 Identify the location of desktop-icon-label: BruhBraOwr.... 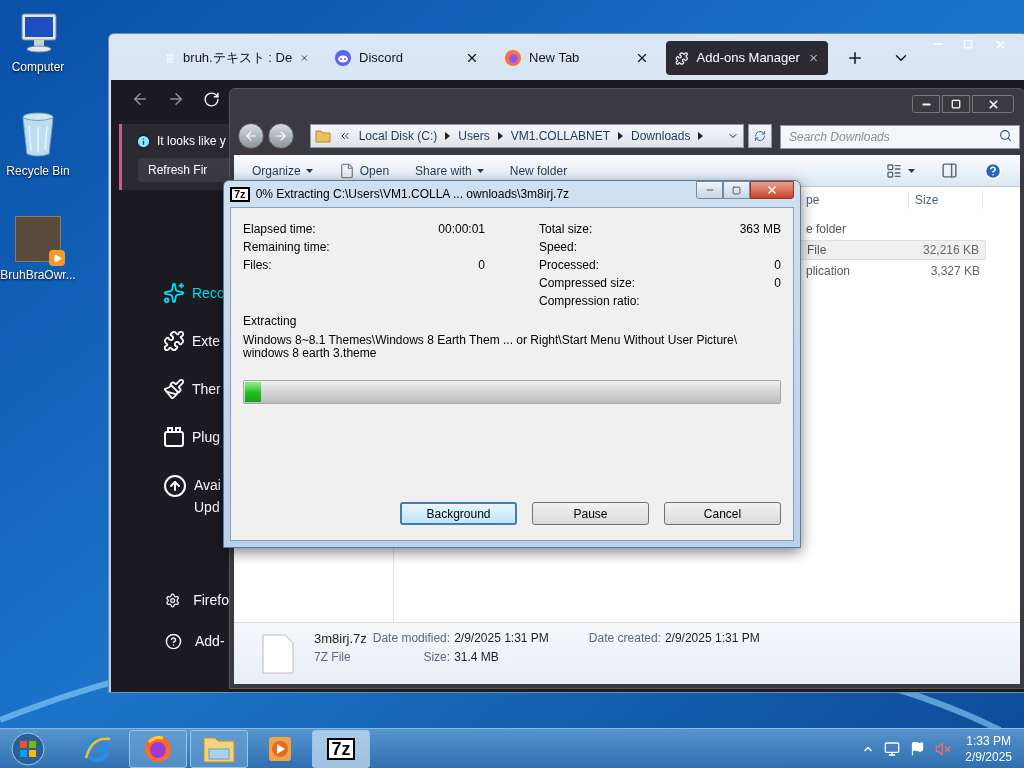
(38, 275).